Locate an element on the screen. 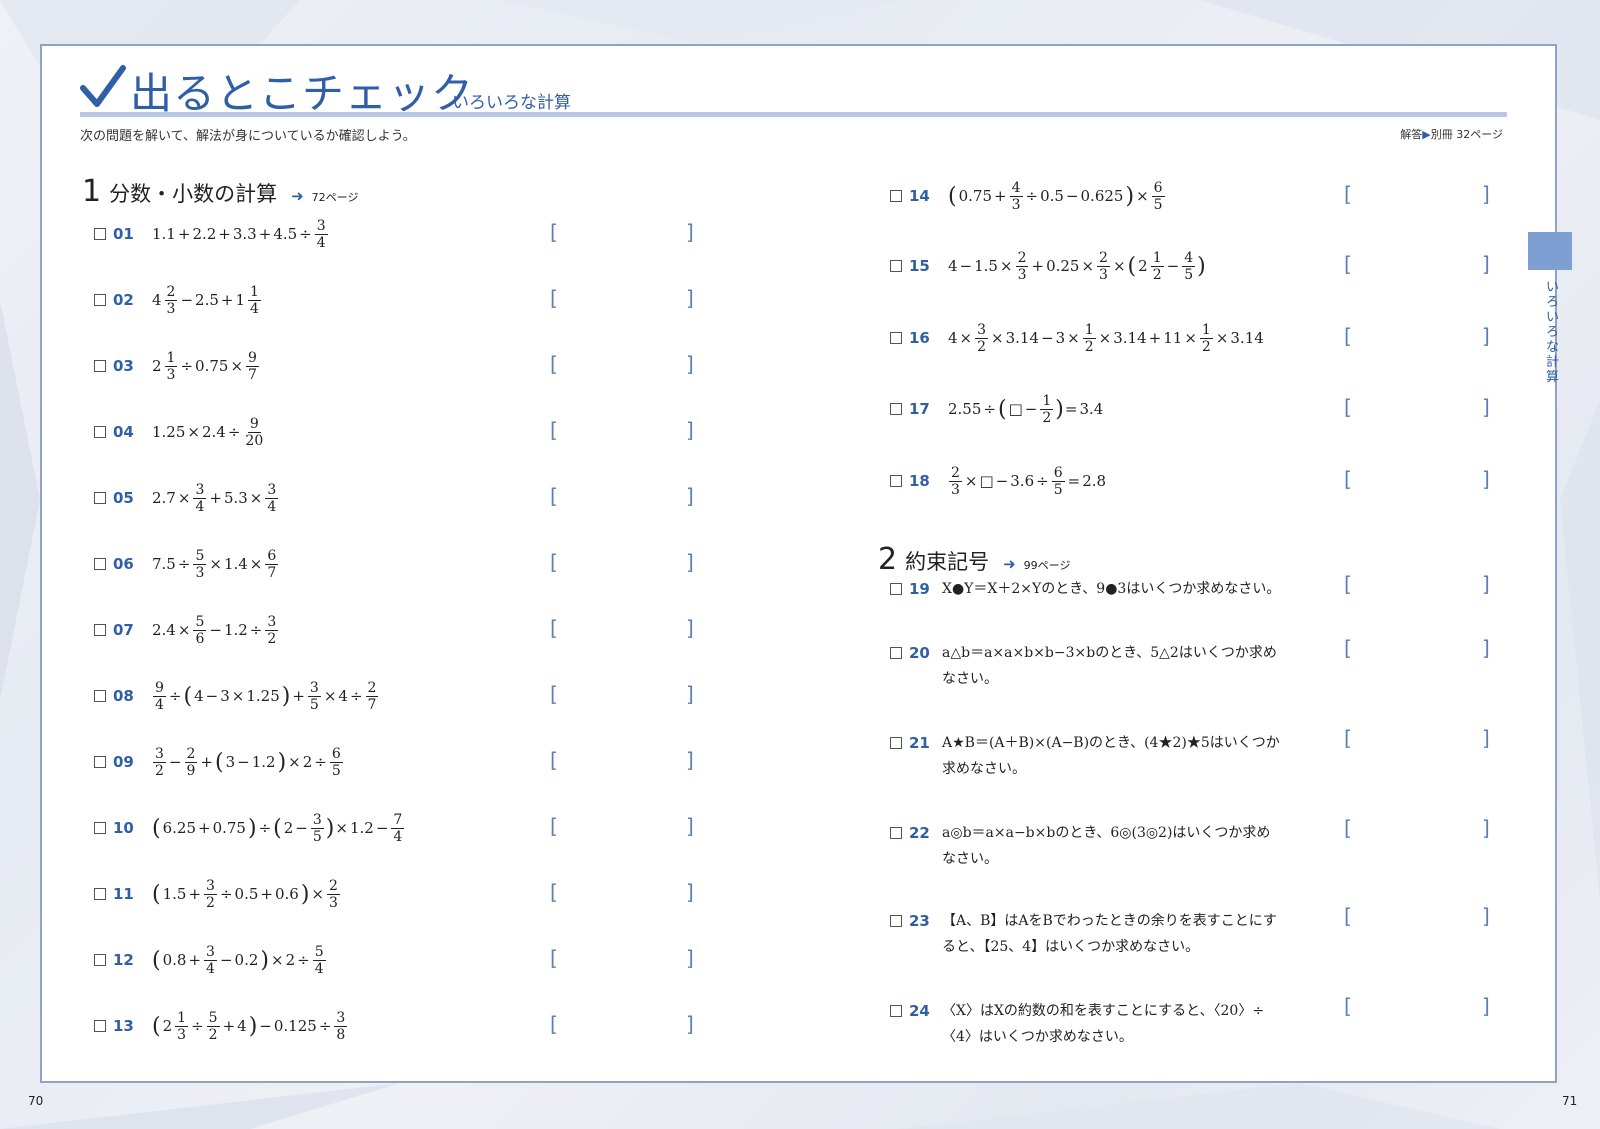  problem-row: 04 1.25 × 2.4 ÷ 9 20 is located at coordinates (180, 432).